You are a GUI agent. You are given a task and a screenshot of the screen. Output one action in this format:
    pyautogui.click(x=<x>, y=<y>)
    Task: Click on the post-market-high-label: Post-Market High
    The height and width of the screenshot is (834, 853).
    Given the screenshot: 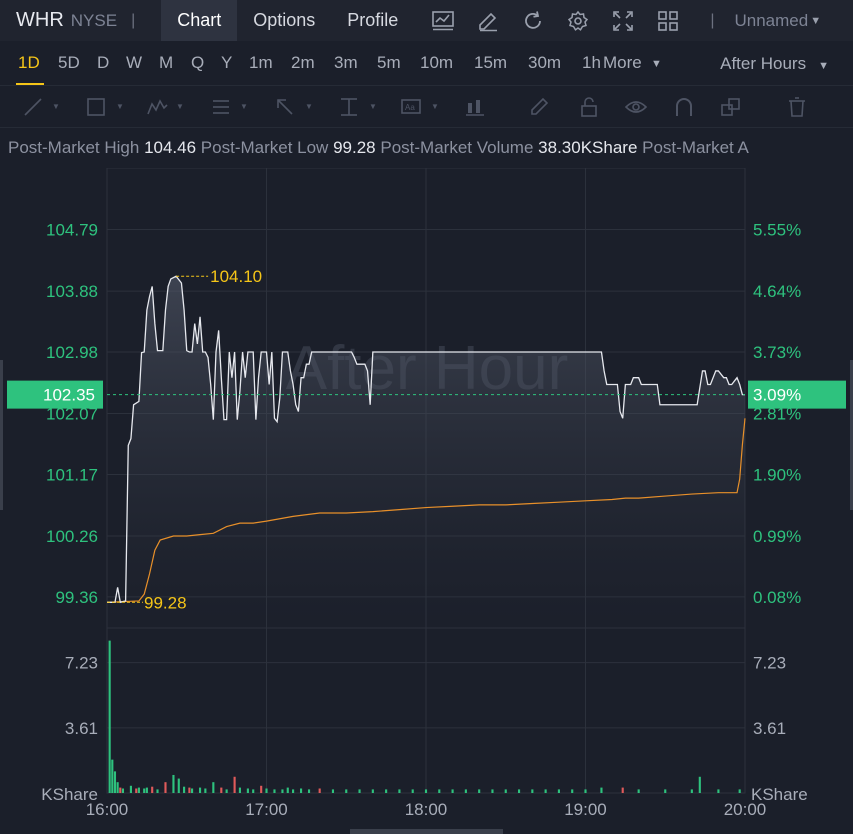 What is the action you would take?
    pyautogui.click(x=74, y=147)
    